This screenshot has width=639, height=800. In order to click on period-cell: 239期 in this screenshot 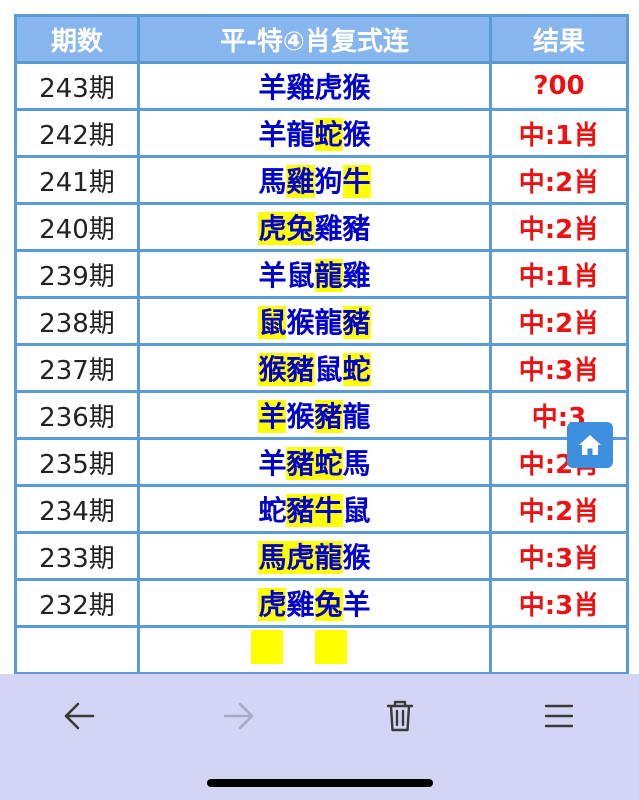, I will do `click(77, 274)`.